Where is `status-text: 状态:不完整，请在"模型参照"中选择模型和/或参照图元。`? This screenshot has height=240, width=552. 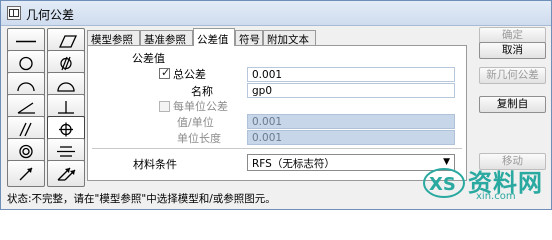 status-text: 状态:不完整，请在"模型参照"中选择模型和/或参照图元。 is located at coordinates (141, 199).